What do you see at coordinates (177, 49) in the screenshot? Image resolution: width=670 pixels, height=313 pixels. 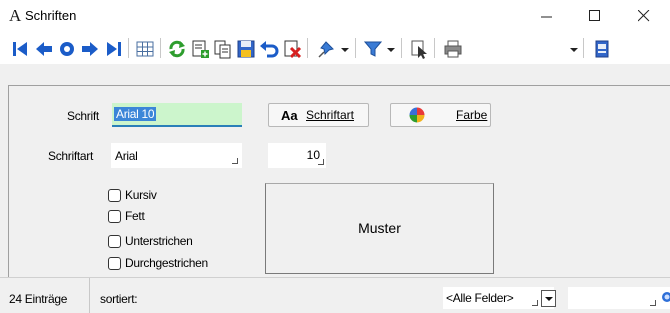 I see `refresh-icon` at bounding box center [177, 49].